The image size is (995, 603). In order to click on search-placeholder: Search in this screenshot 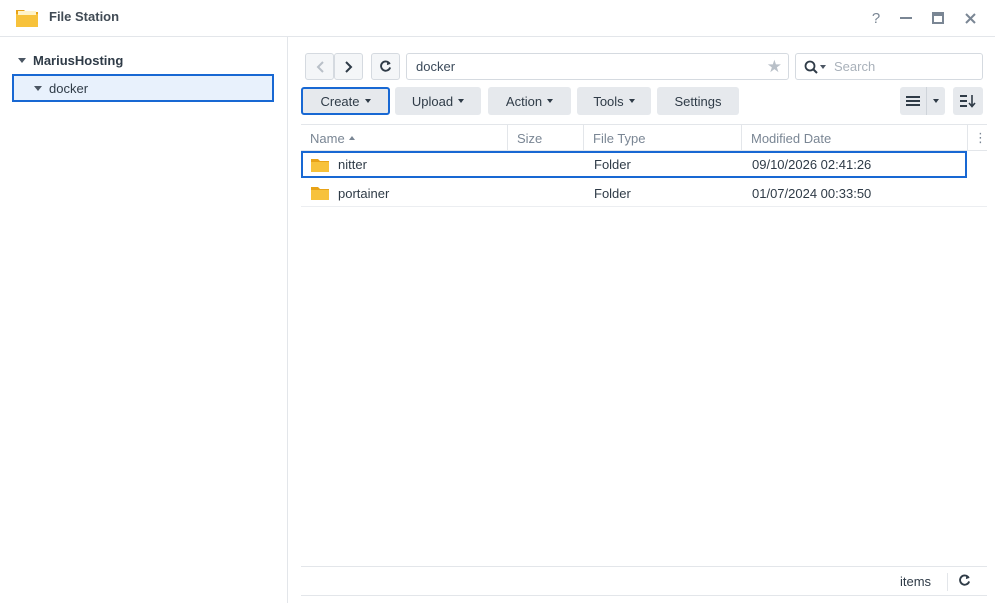, I will do `click(855, 66)`.